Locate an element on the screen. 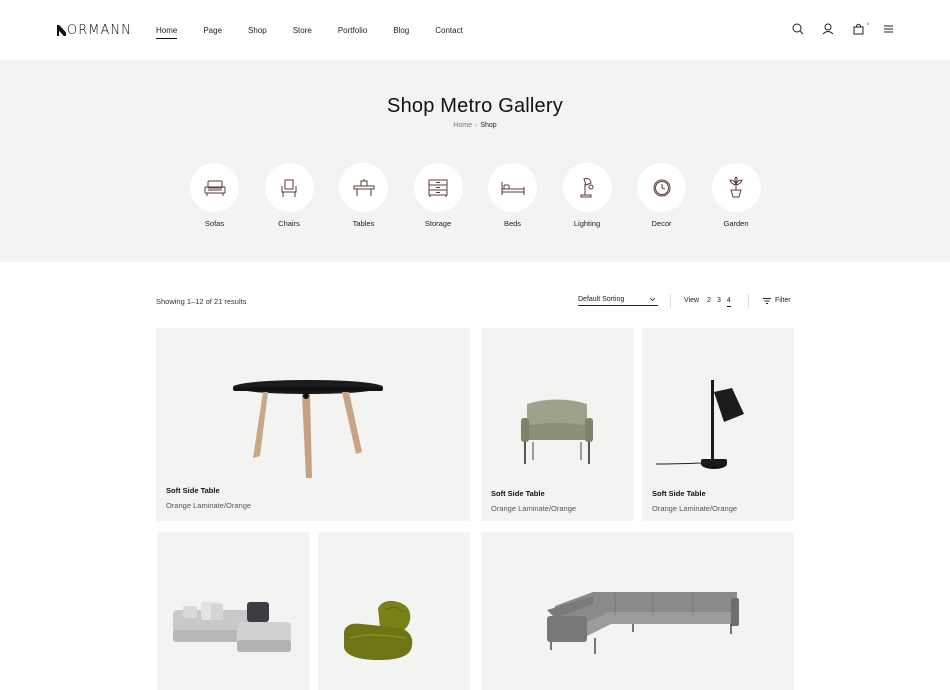 This screenshot has width=950, height=690. category-label: Beds is located at coordinates (512, 223).